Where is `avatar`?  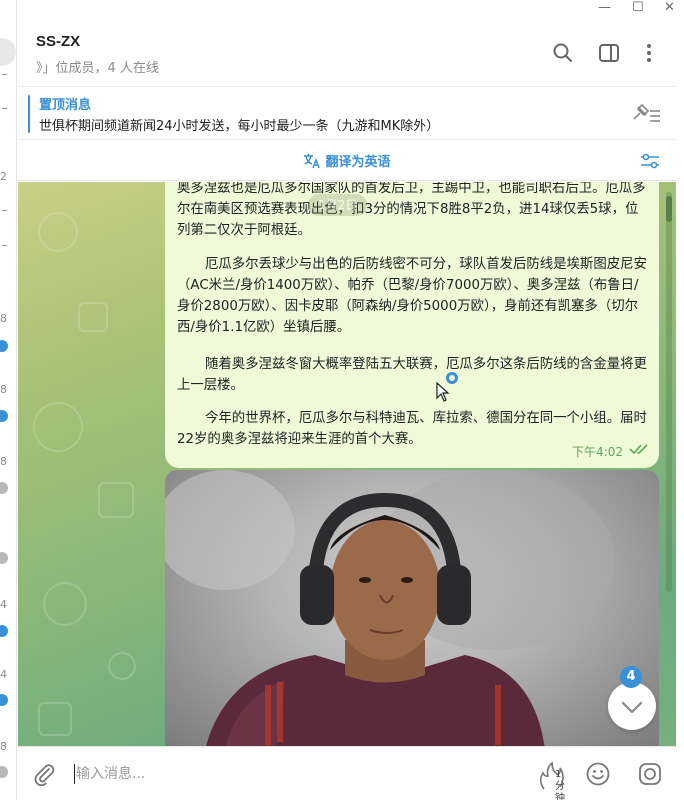 avatar is located at coordinates (8, 52).